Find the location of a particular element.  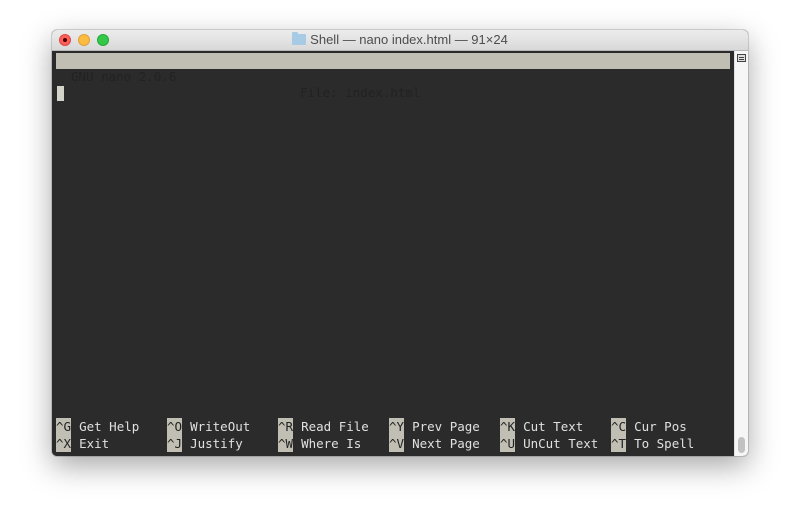

shortcut-label: WriteOut is located at coordinates (220, 426).